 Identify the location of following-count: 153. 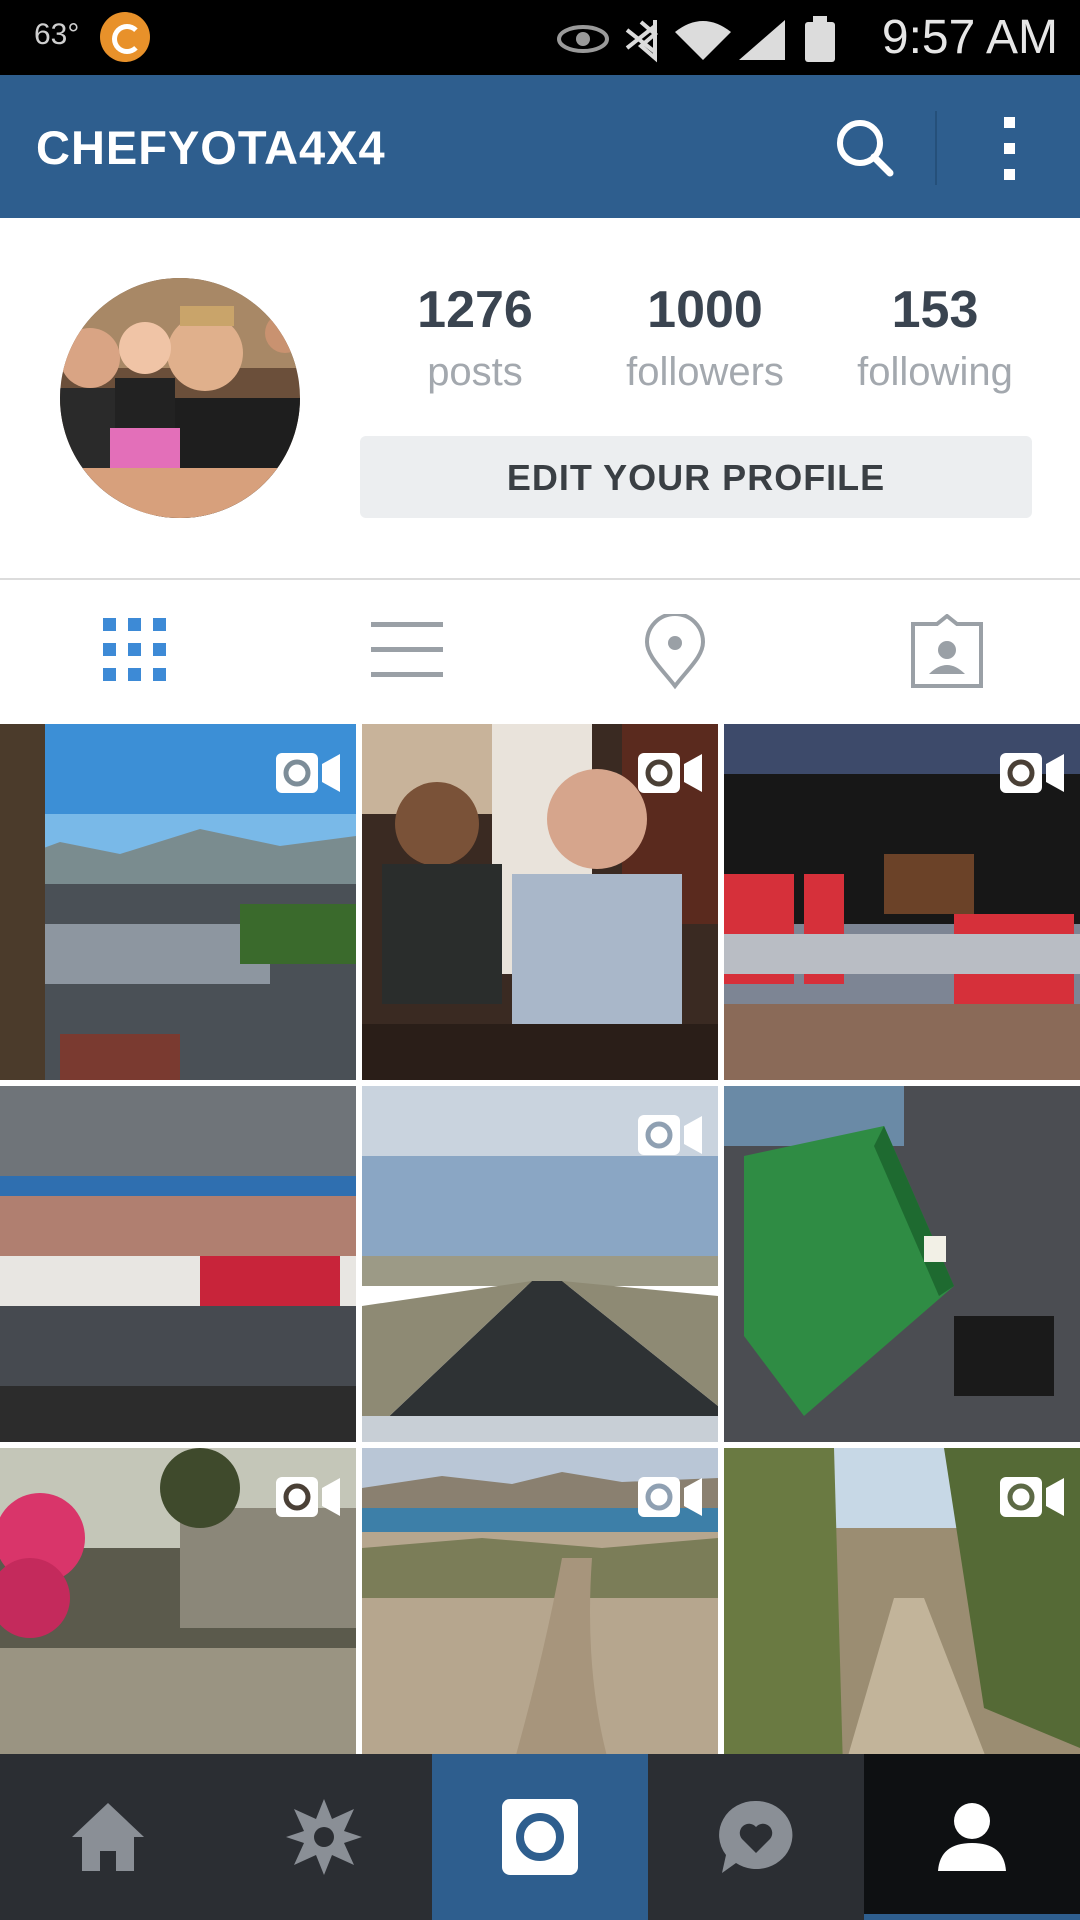
(935, 310).